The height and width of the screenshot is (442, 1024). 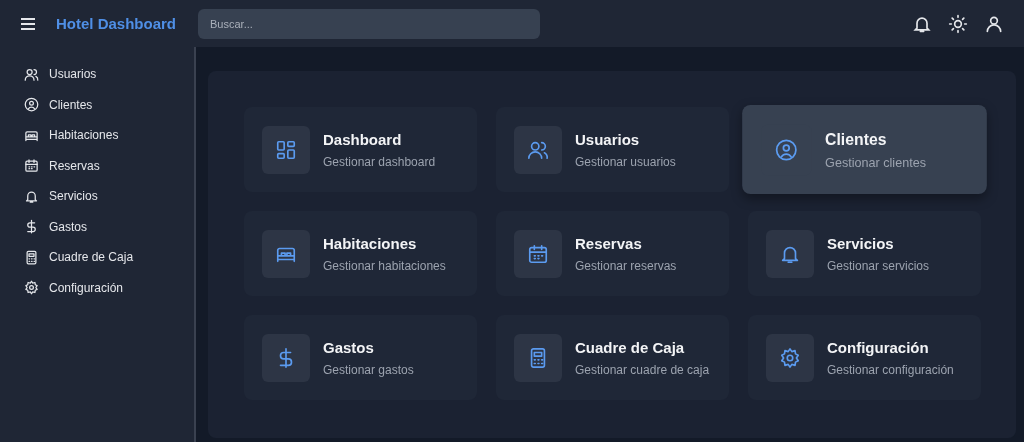 What do you see at coordinates (31, 257) in the screenshot?
I see `calculator-icon` at bounding box center [31, 257].